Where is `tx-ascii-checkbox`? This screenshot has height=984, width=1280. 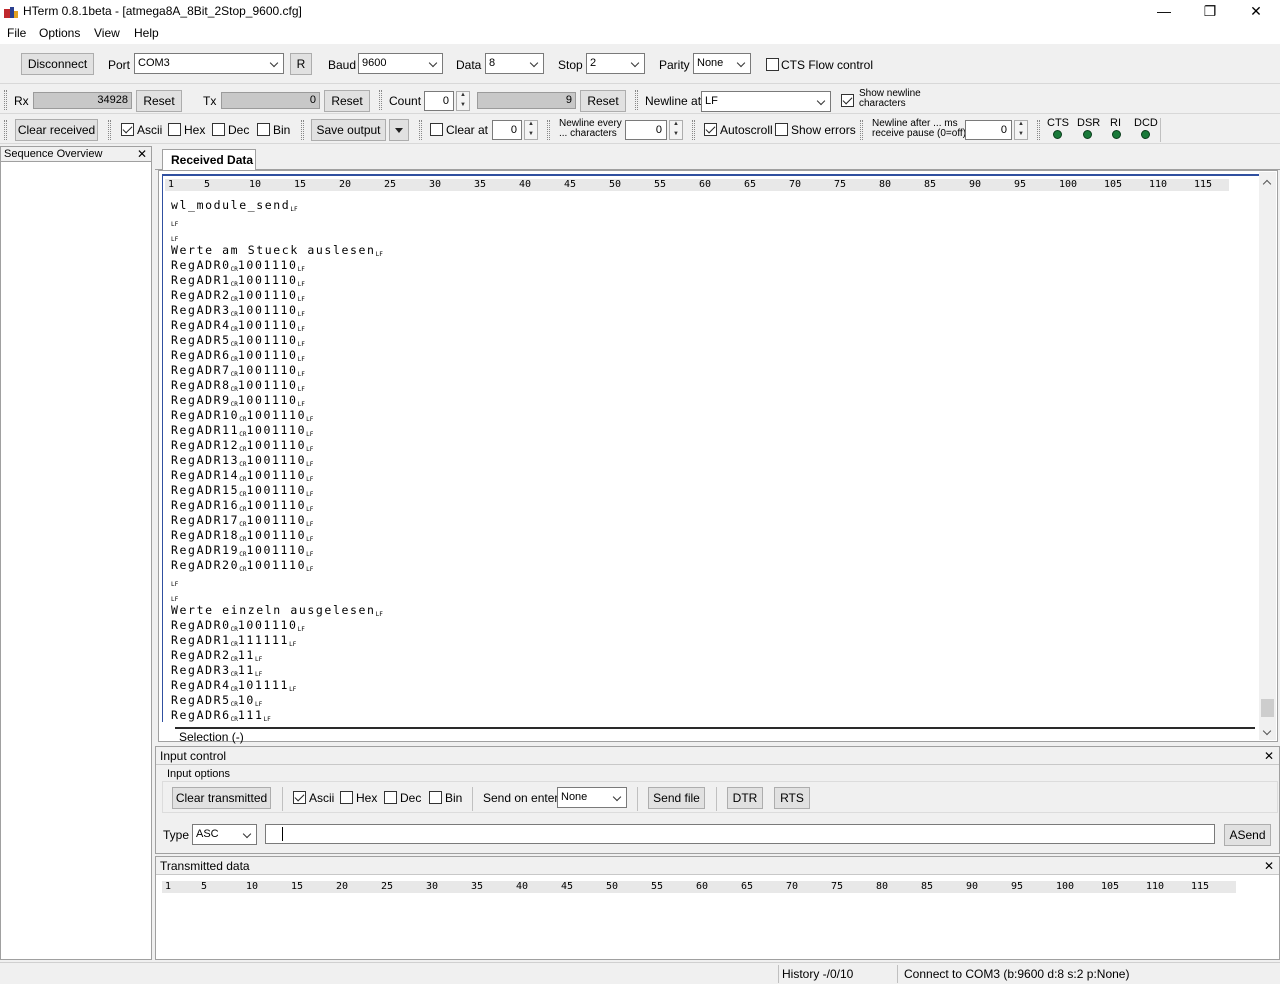
tx-ascii-checkbox is located at coordinates (299, 797).